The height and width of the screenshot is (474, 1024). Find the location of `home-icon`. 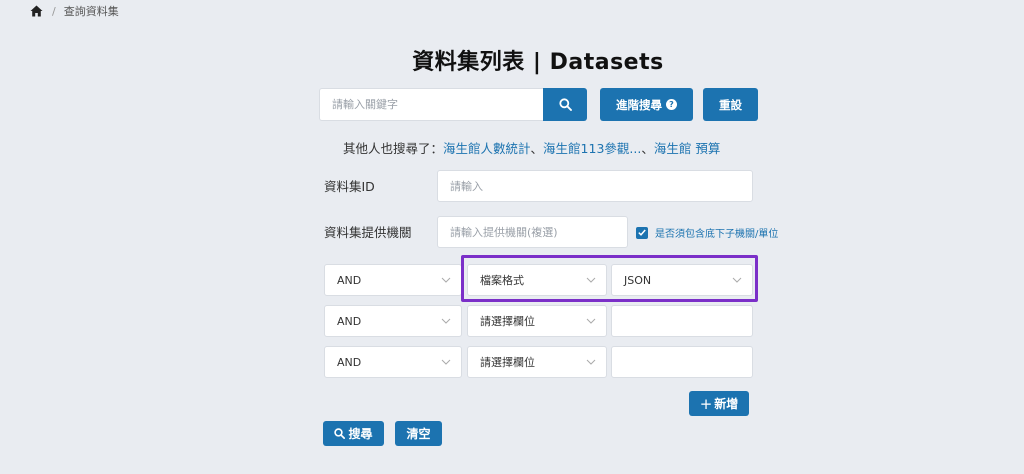

home-icon is located at coordinates (36, 11).